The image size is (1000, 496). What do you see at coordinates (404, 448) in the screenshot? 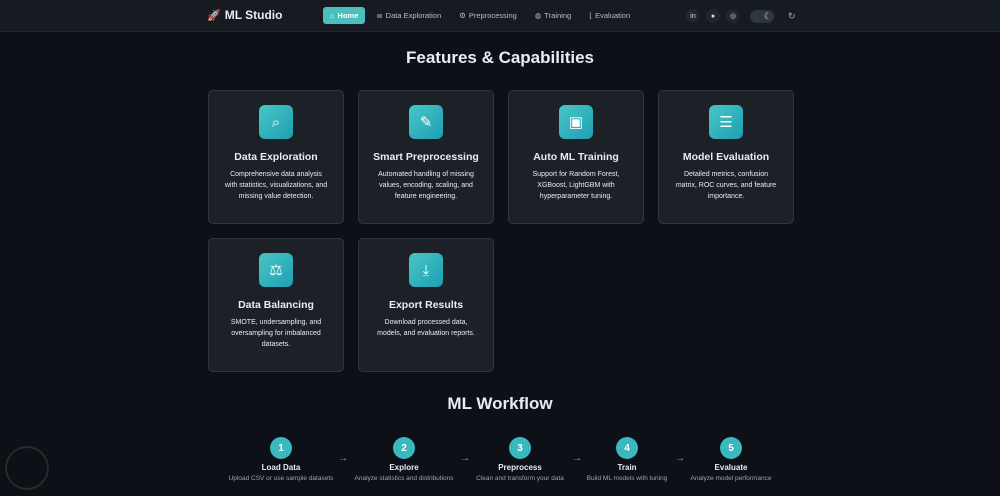
I see `step-number: 2` at bounding box center [404, 448].